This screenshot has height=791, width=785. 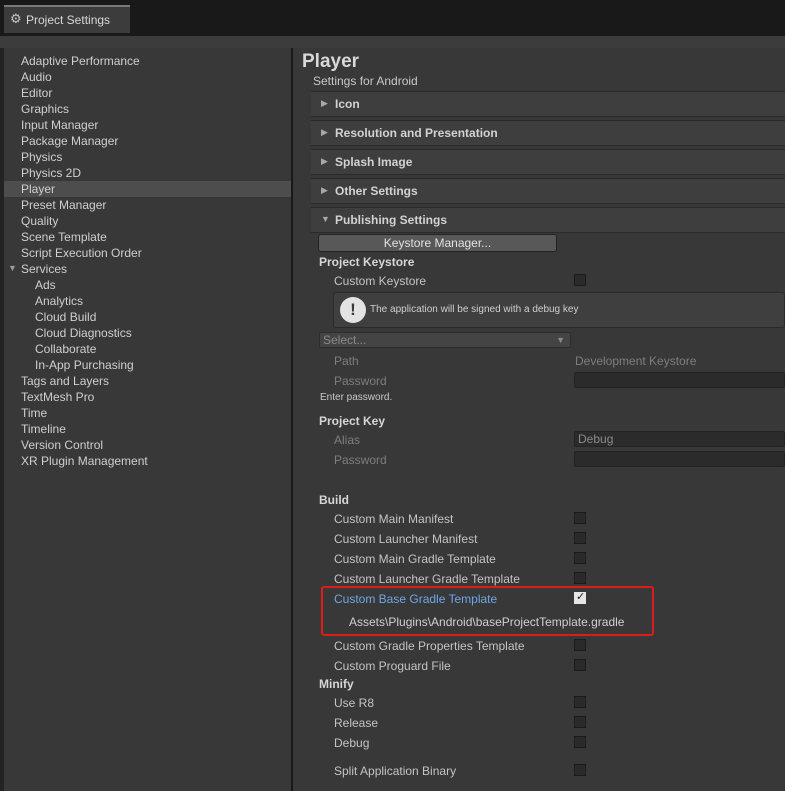 I want to click on sidebar-item-time: Time, so click(x=34, y=413).